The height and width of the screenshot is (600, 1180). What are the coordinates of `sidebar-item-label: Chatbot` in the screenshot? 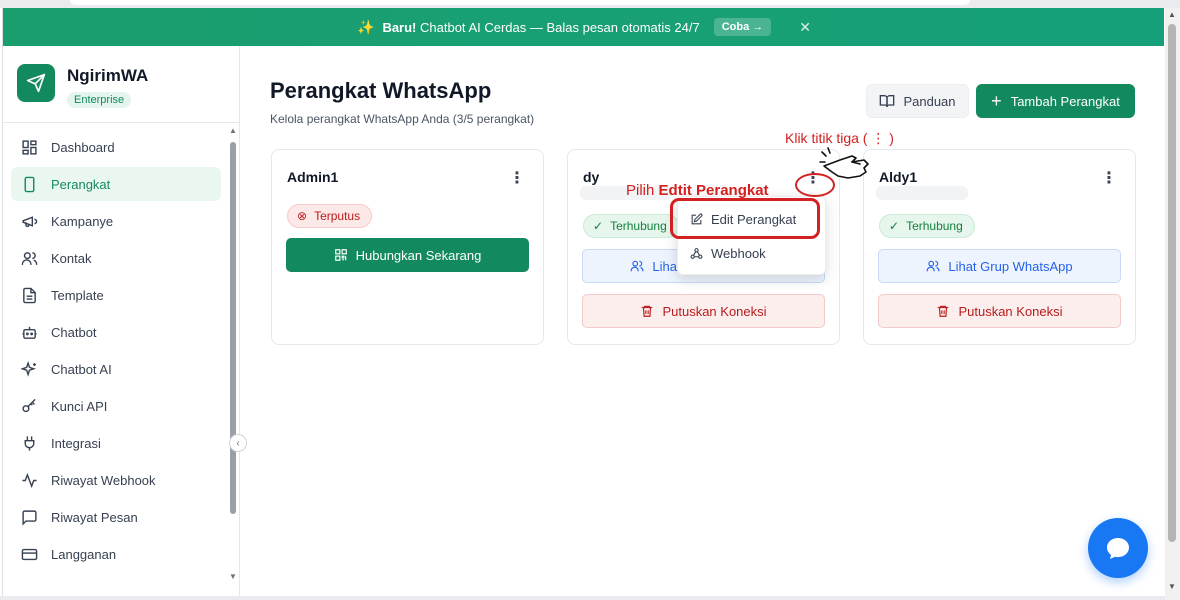 It's located at (74, 332).